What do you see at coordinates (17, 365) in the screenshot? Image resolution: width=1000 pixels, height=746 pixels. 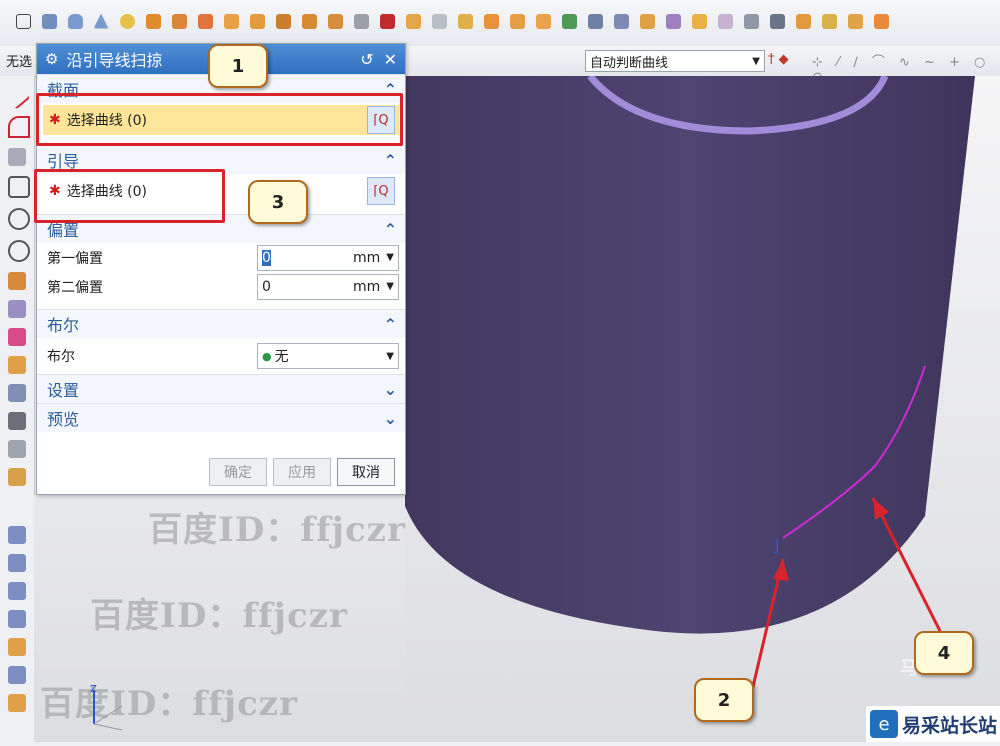 I see `section-curve-icon` at bounding box center [17, 365].